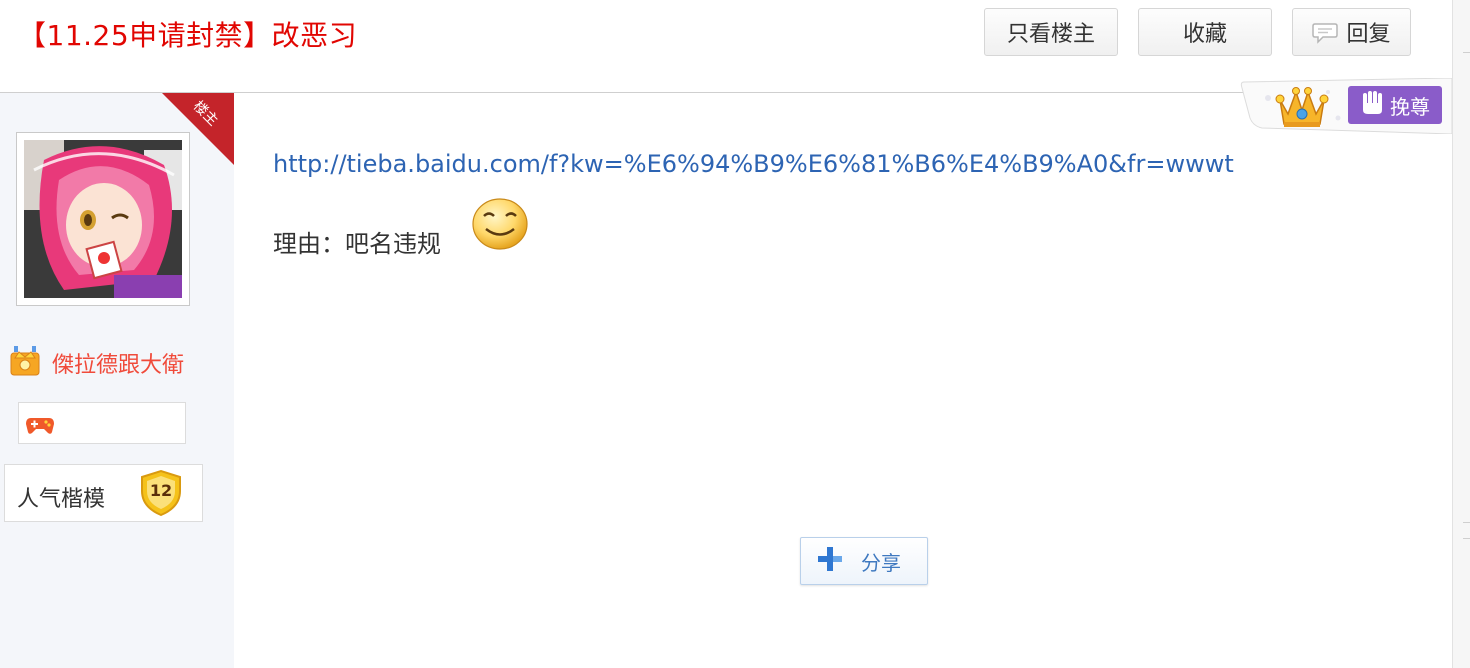  Describe the element at coordinates (40, 426) in the screenshot. I see `gamepad-icon` at that location.